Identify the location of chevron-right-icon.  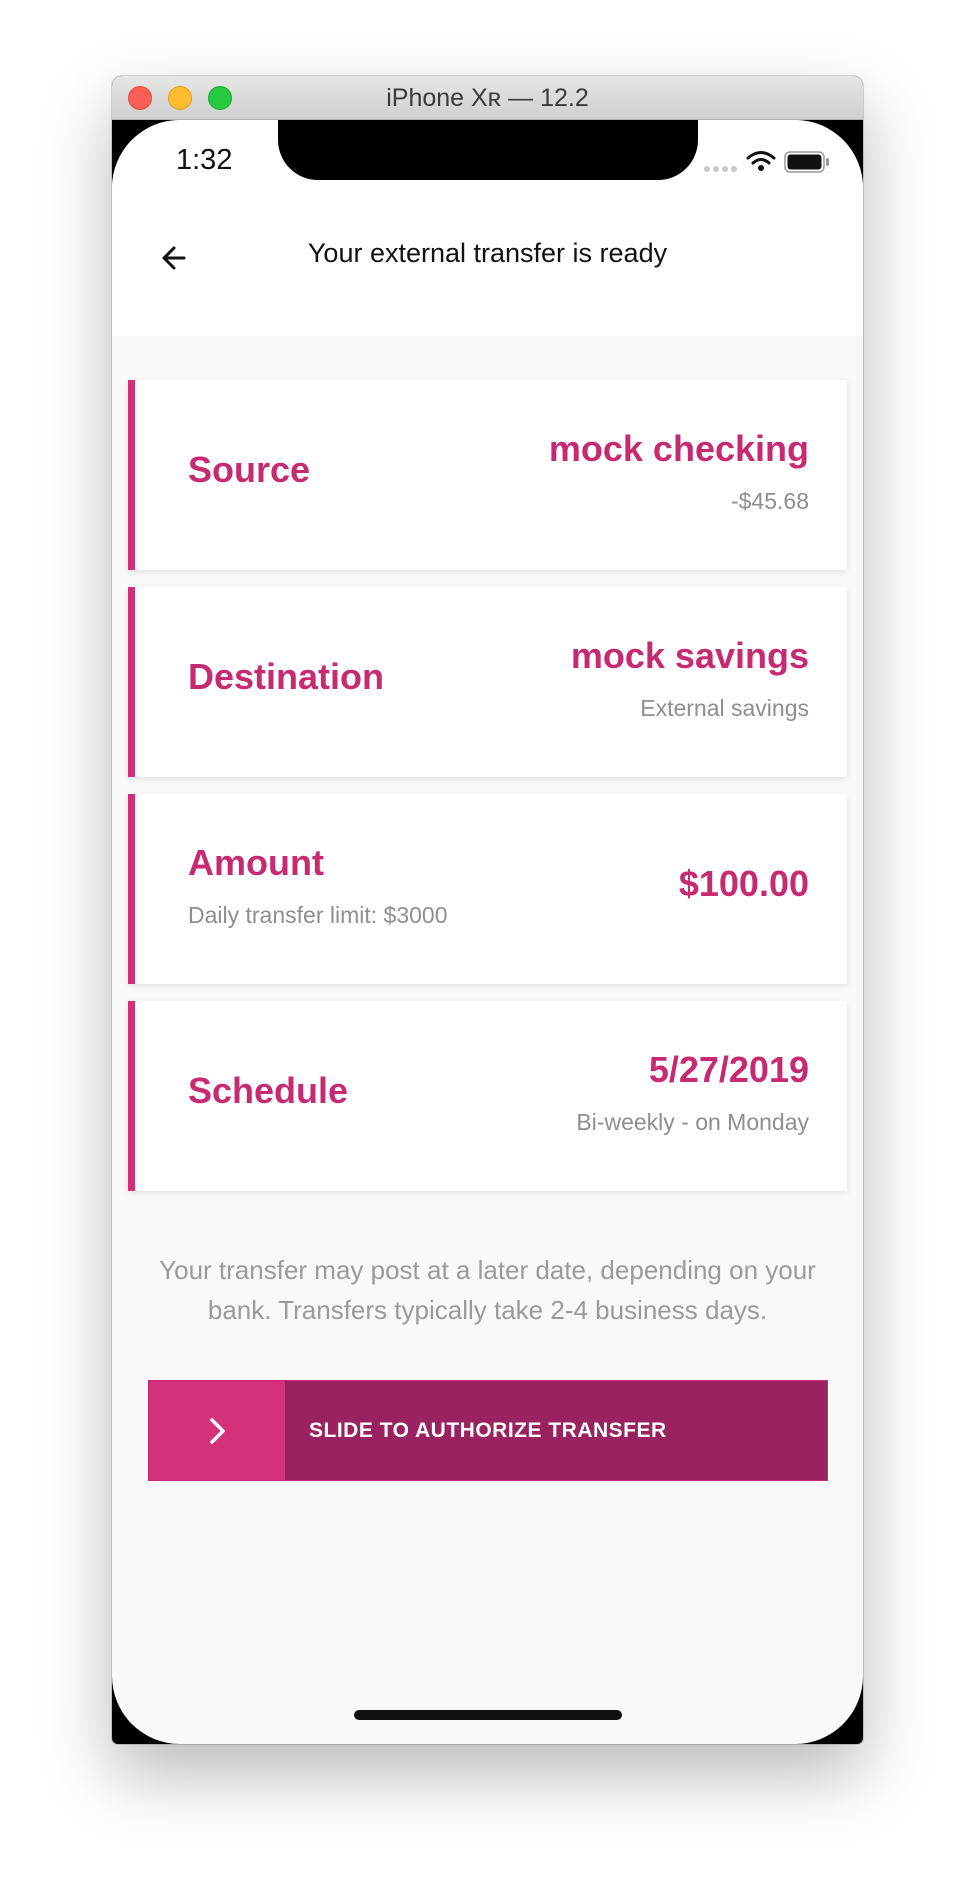
(217, 1431).